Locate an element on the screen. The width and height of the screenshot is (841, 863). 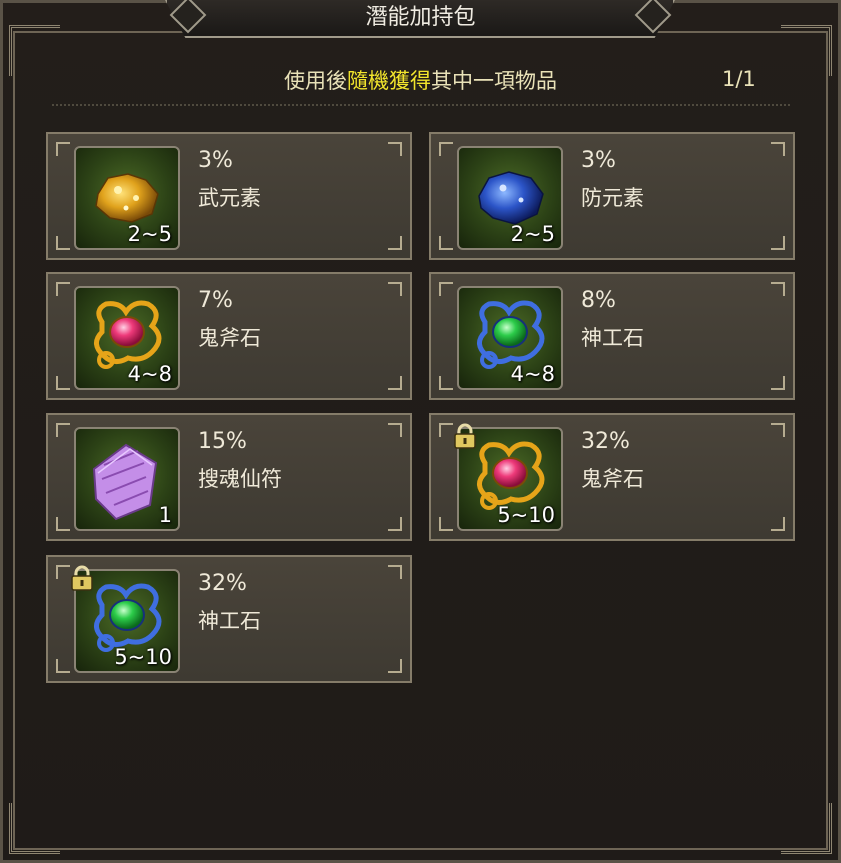
info-suffix: 其中一項物品 is located at coordinates (494, 81).